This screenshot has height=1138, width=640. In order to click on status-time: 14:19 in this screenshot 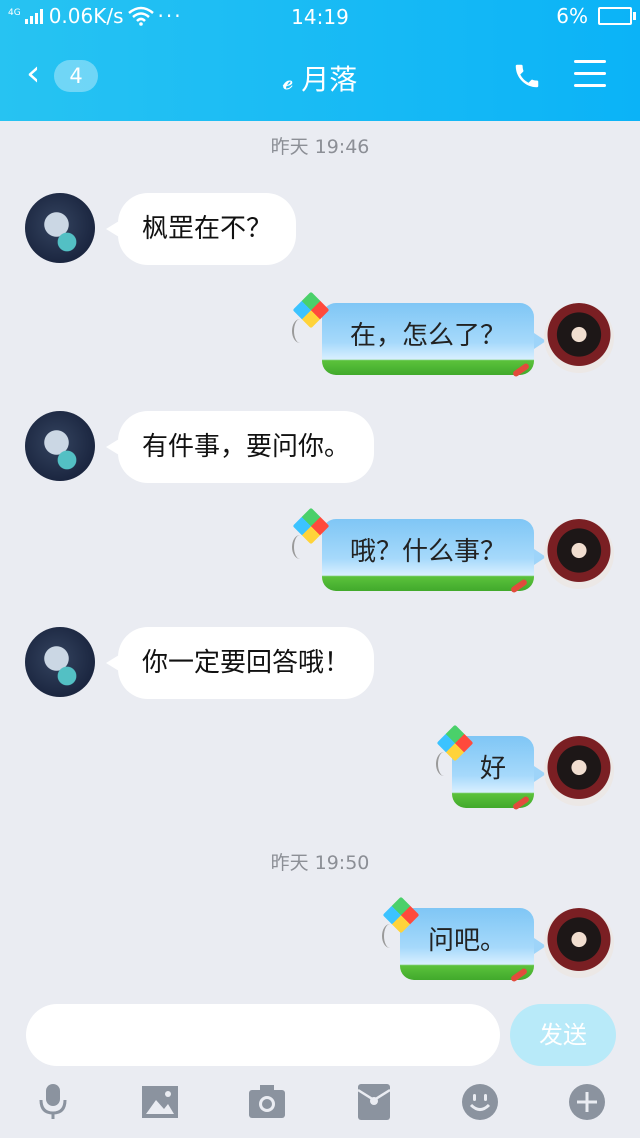, I will do `click(320, 17)`.